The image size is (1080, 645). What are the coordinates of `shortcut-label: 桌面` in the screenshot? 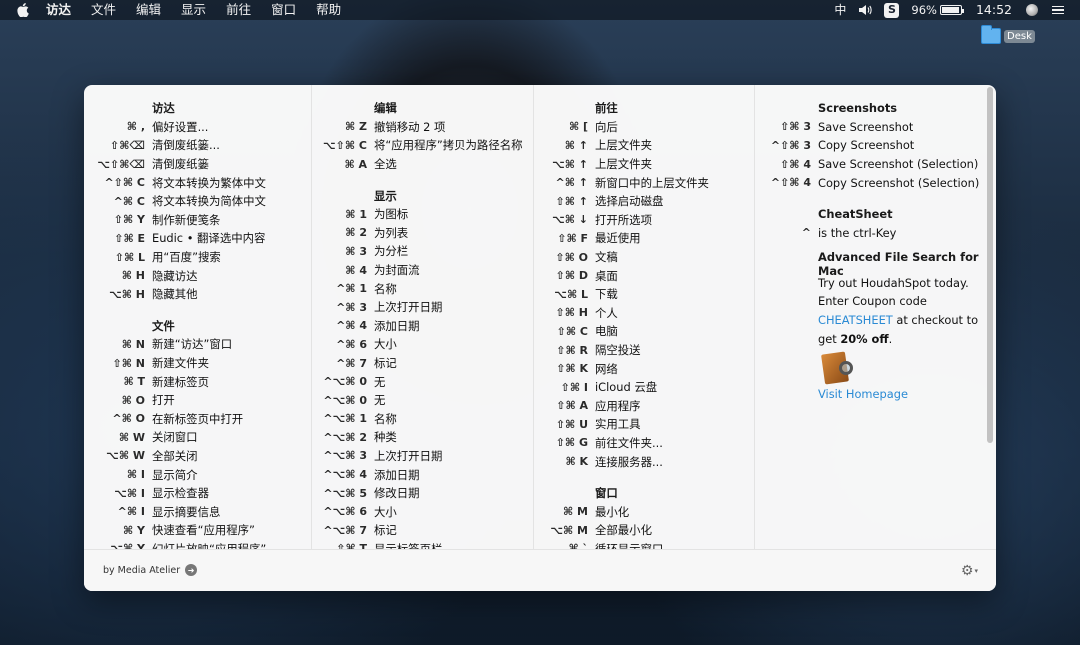 It's located at (606, 275).